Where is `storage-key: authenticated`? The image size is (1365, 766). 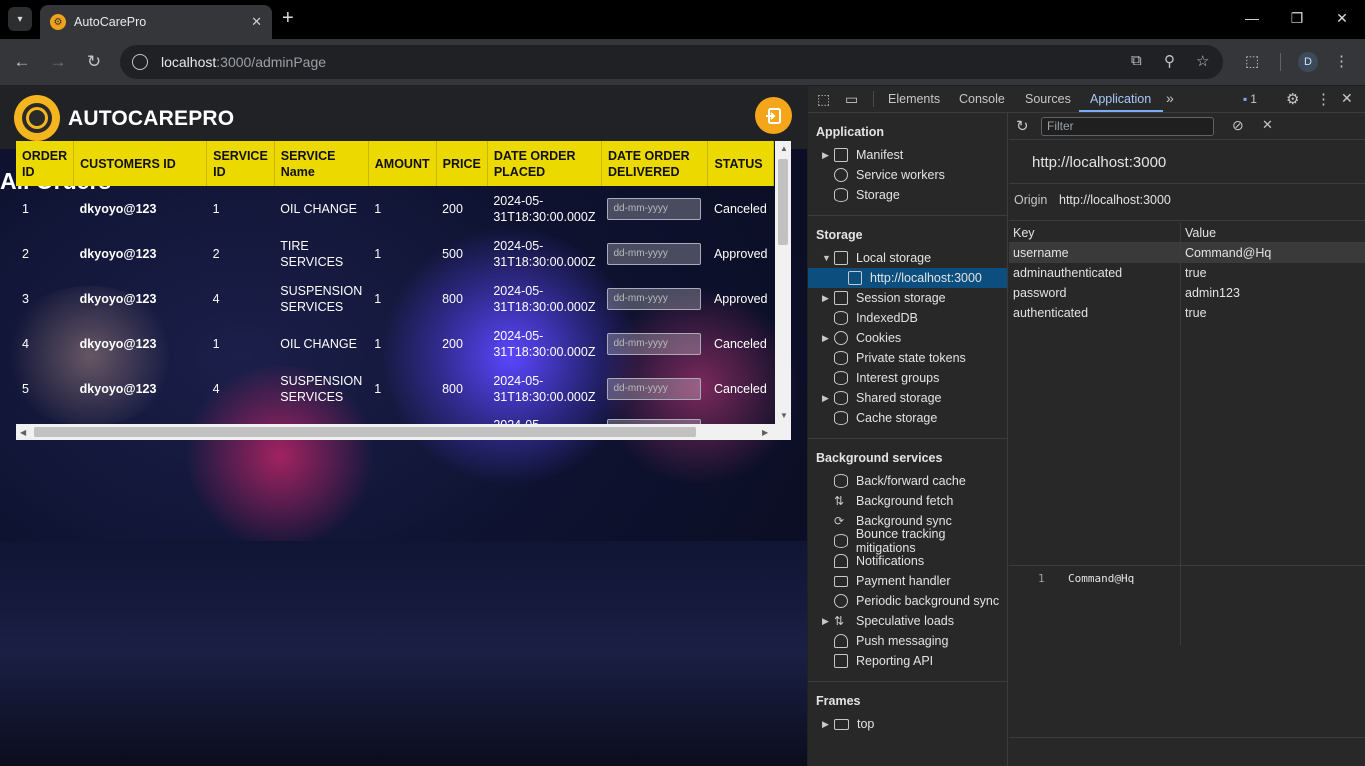 storage-key: authenticated is located at coordinates (1095, 313).